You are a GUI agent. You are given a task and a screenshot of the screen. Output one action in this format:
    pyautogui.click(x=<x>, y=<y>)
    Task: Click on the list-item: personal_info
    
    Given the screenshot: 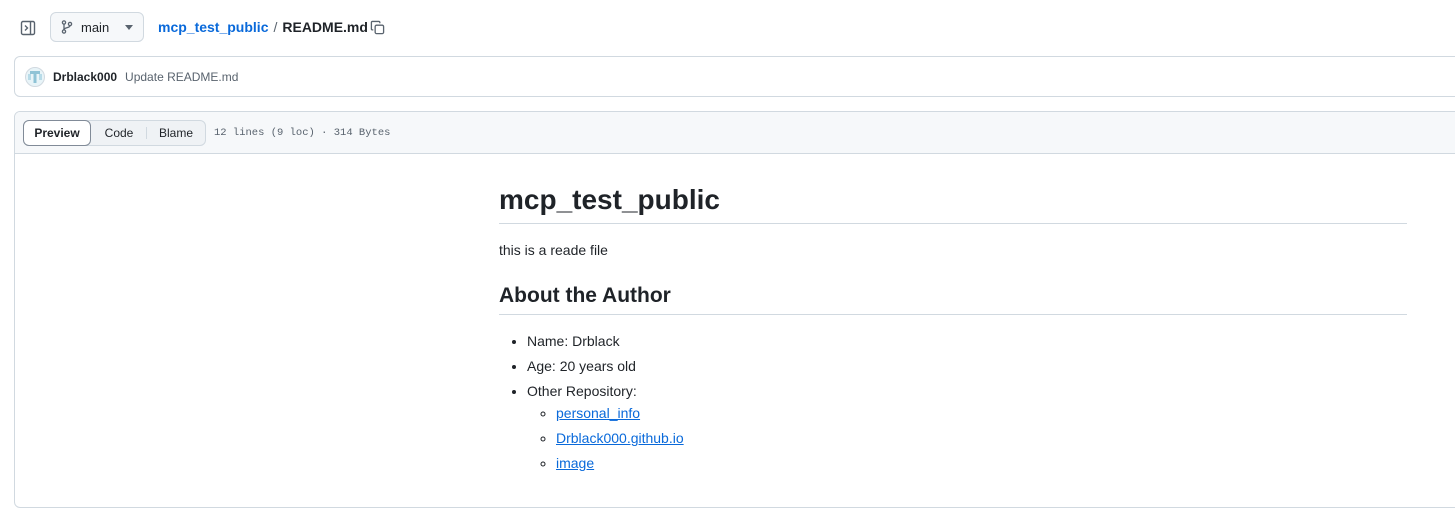 What is the action you would take?
    pyautogui.click(x=981, y=413)
    